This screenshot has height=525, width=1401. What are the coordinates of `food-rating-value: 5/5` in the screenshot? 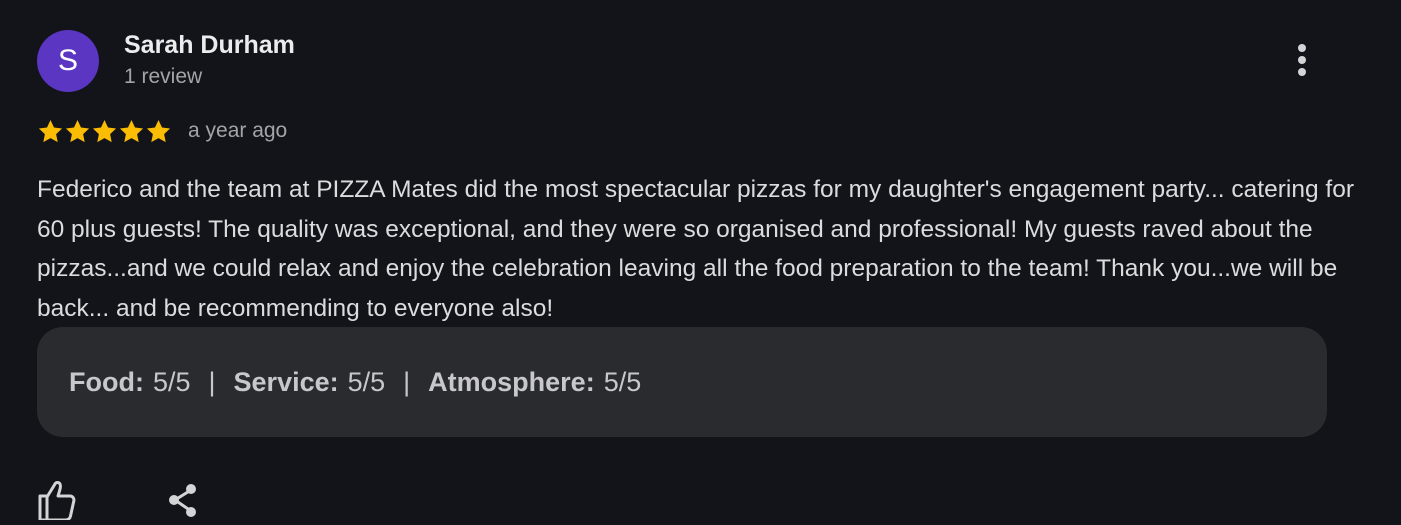 It's located at (171, 381).